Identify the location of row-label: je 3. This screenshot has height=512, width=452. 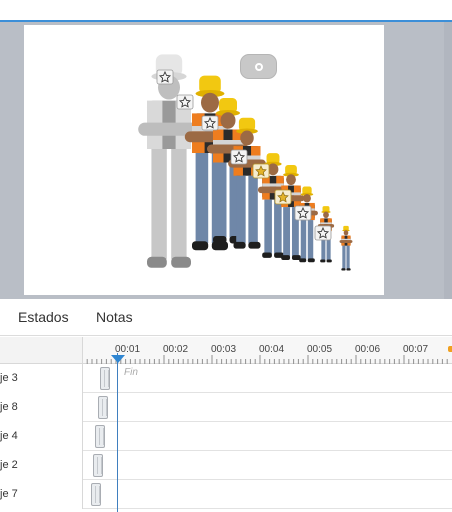
(41, 378).